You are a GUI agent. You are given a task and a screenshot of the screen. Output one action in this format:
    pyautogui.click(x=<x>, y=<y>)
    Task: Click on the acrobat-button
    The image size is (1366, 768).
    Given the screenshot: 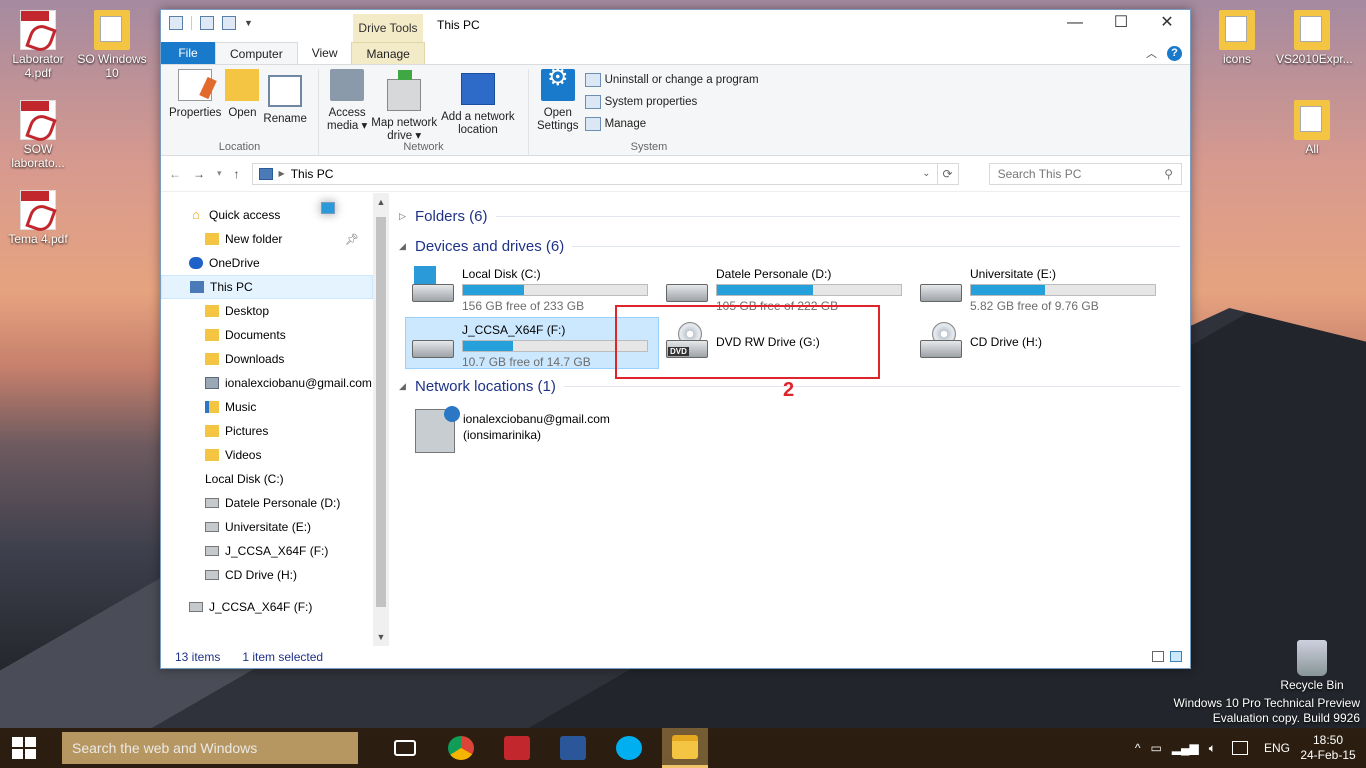 What is the action you would take?
    pyautogui.click(x=517, y=748)
    